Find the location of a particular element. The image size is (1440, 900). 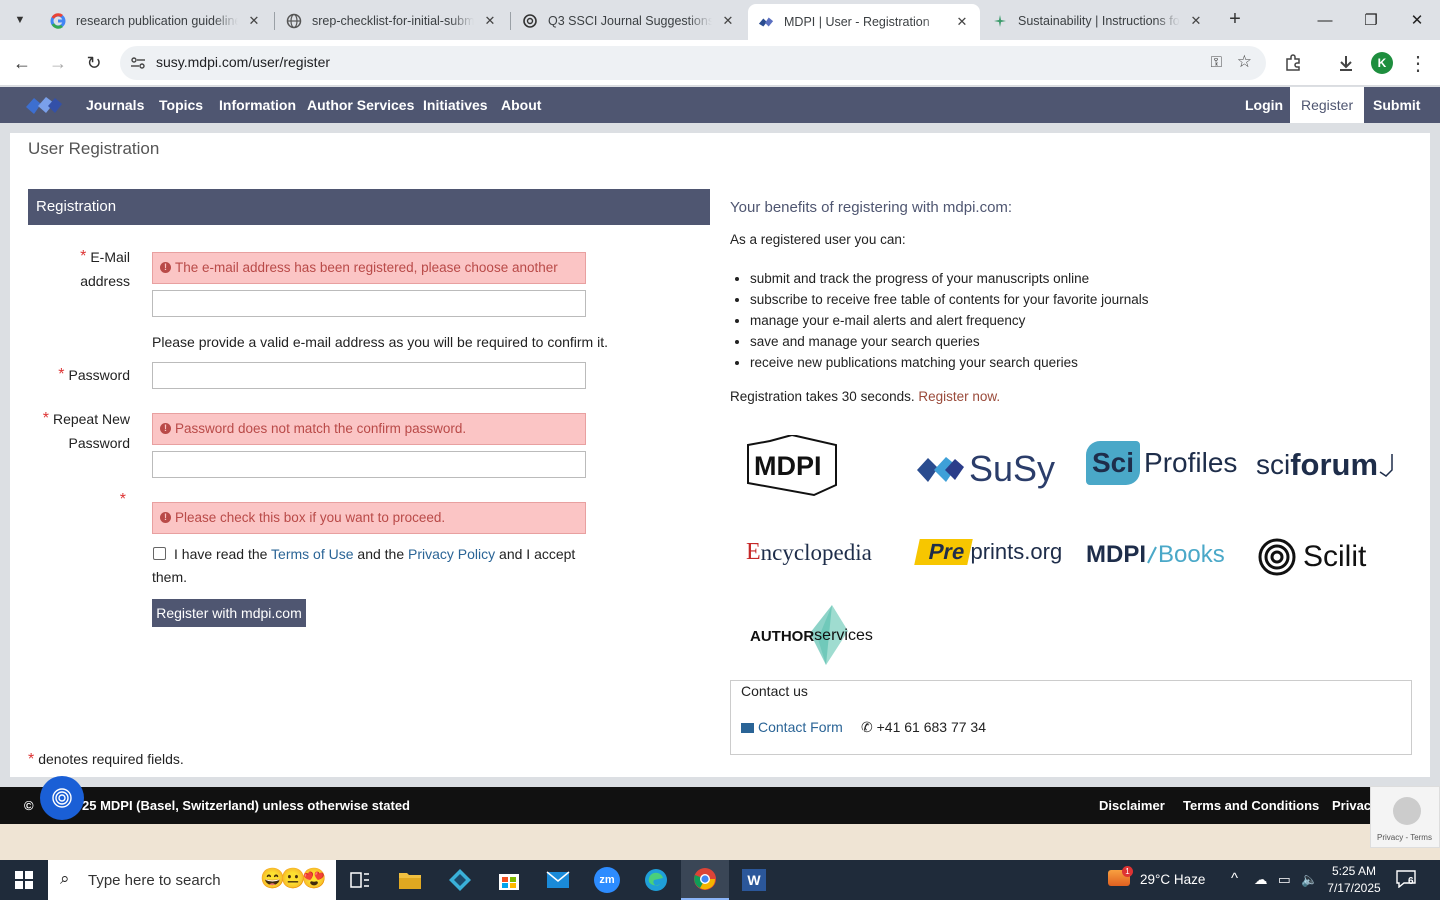

word-app-icon: W is located at coordinates (754, 880).